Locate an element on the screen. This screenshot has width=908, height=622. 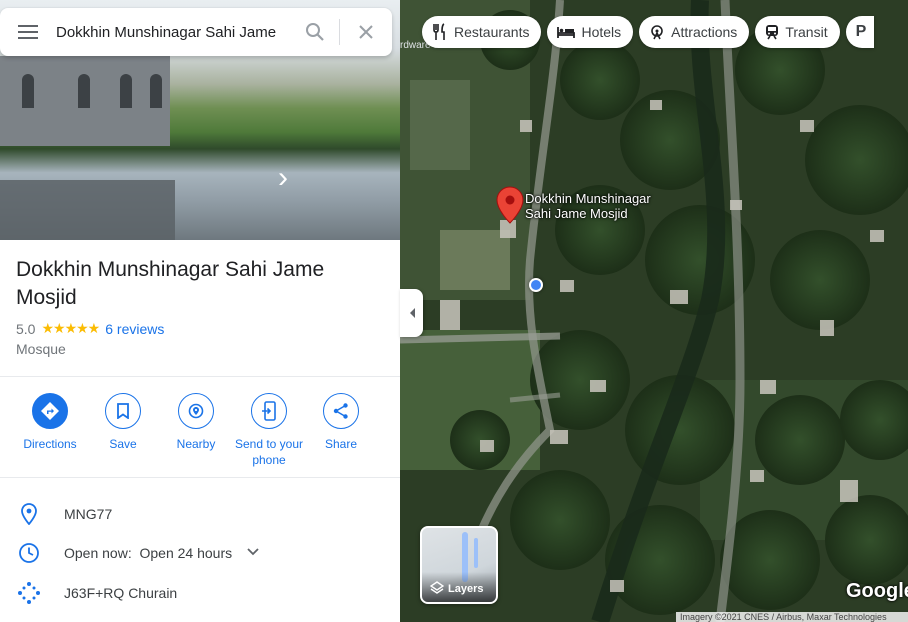
layers-button: Layers is located at coordinates (459, 565).